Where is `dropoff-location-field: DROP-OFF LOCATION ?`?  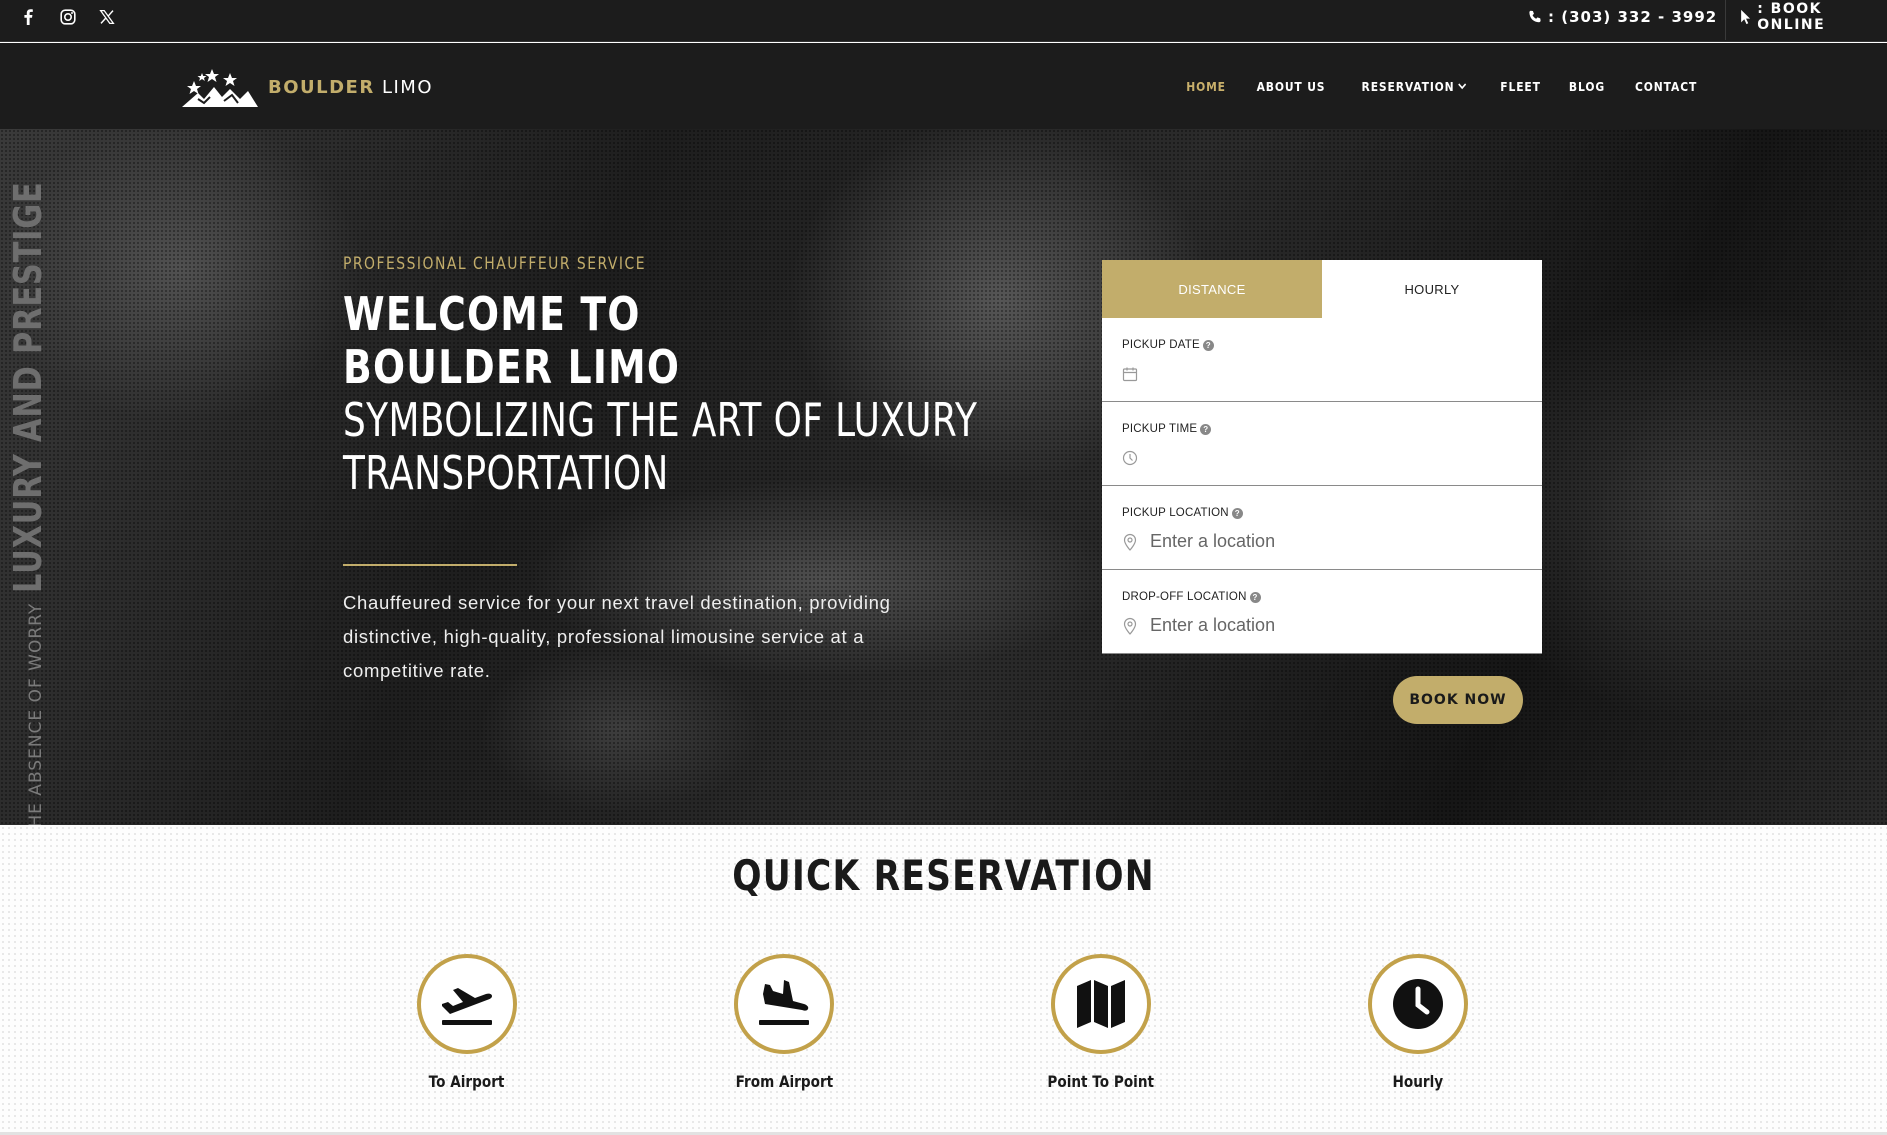 dropoff-location-field: DROP-OFF LOCATION ? is located at coordinates (1322, 612).